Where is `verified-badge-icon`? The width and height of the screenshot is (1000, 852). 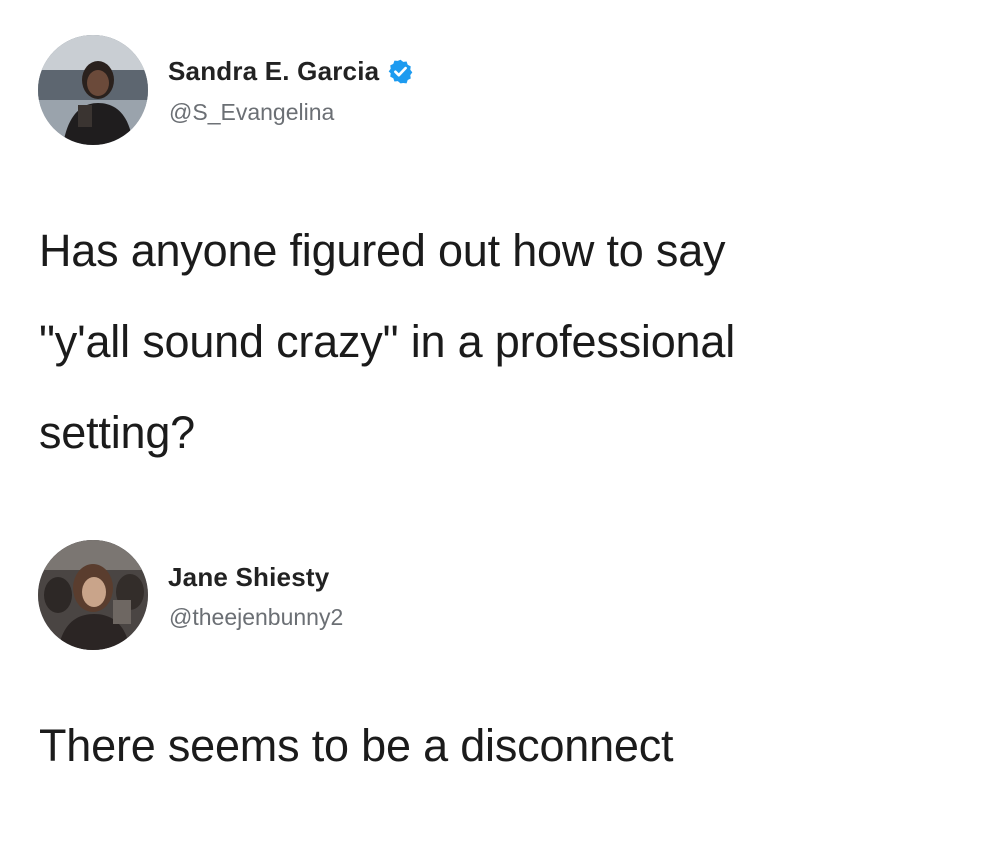 verified-badge-icon is located at coordinates (400, 71).